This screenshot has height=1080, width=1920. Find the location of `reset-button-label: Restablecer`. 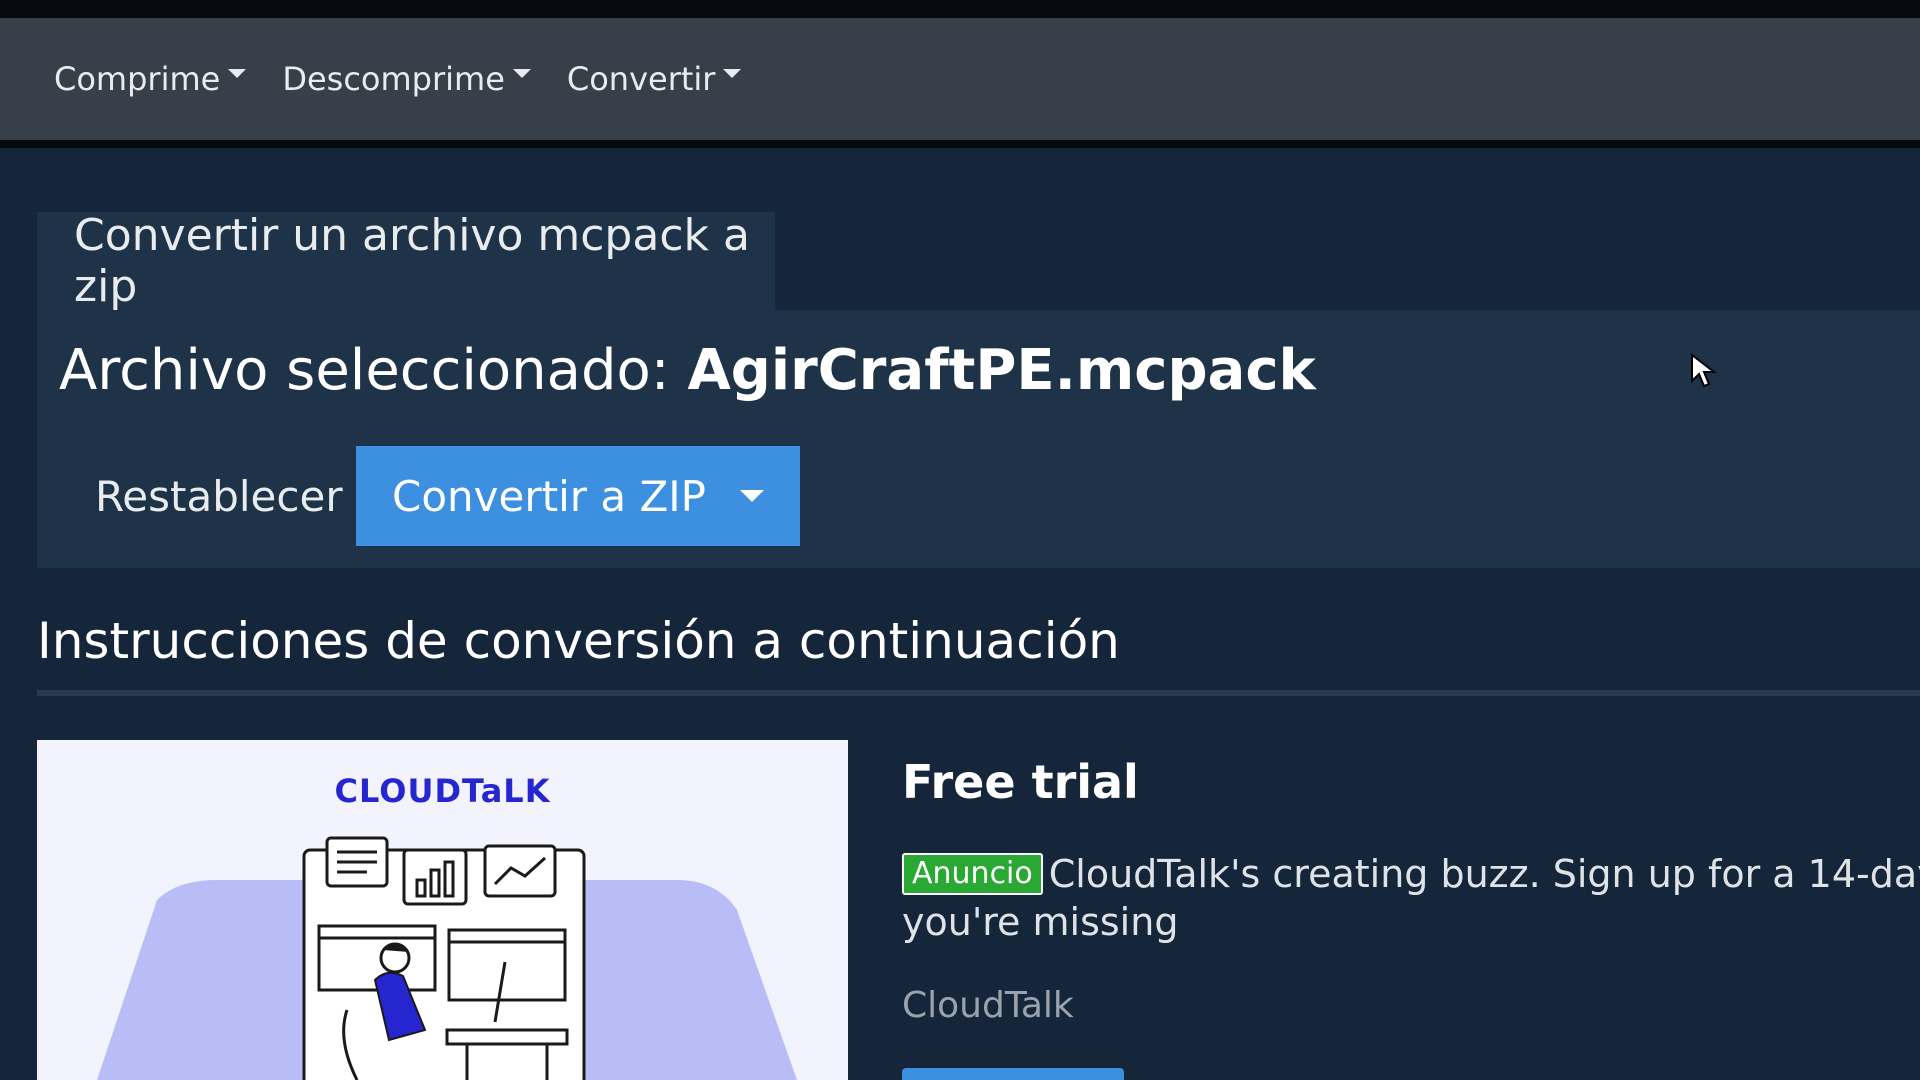

reset-button-label: Restablecer is located at coordinates (219, 496).